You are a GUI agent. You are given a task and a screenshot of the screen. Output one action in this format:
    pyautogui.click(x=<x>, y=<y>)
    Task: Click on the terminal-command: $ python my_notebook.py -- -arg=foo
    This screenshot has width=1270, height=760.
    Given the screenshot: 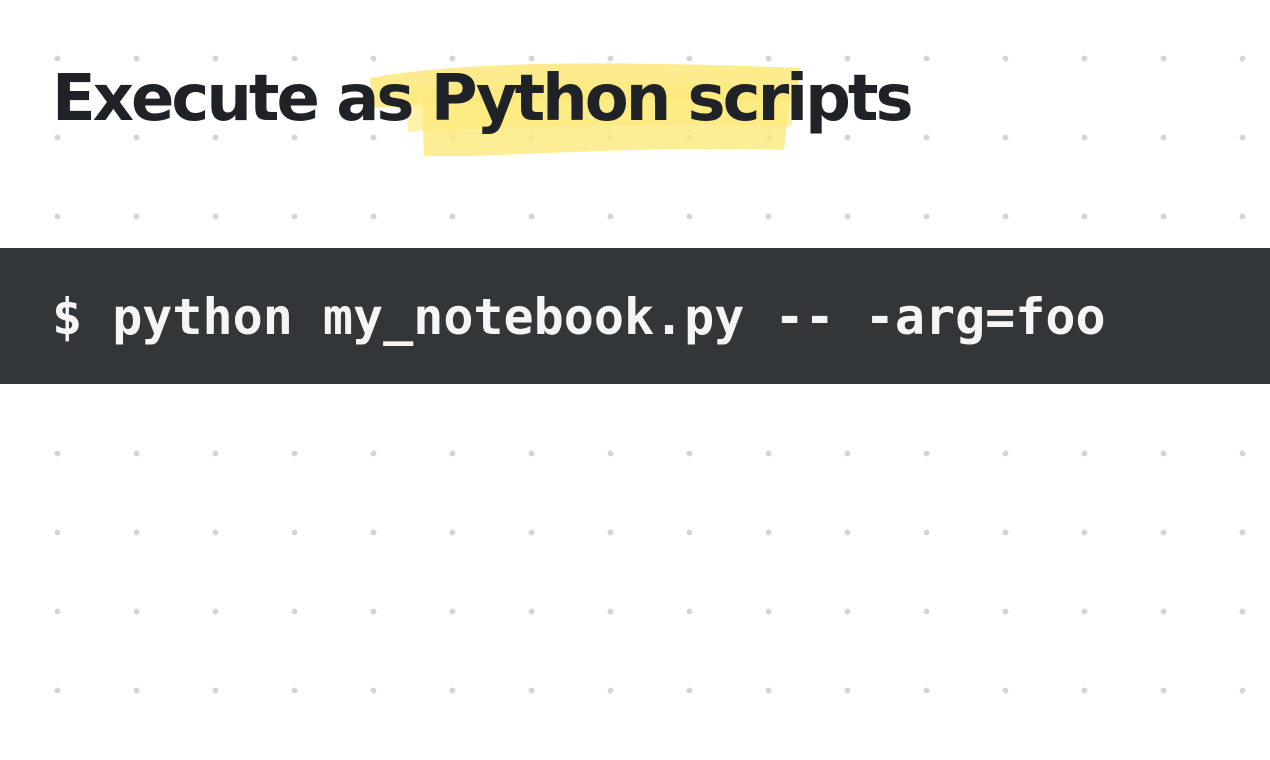 What is the action you would take?
    pyautogui.click(x=579, y=317)
    